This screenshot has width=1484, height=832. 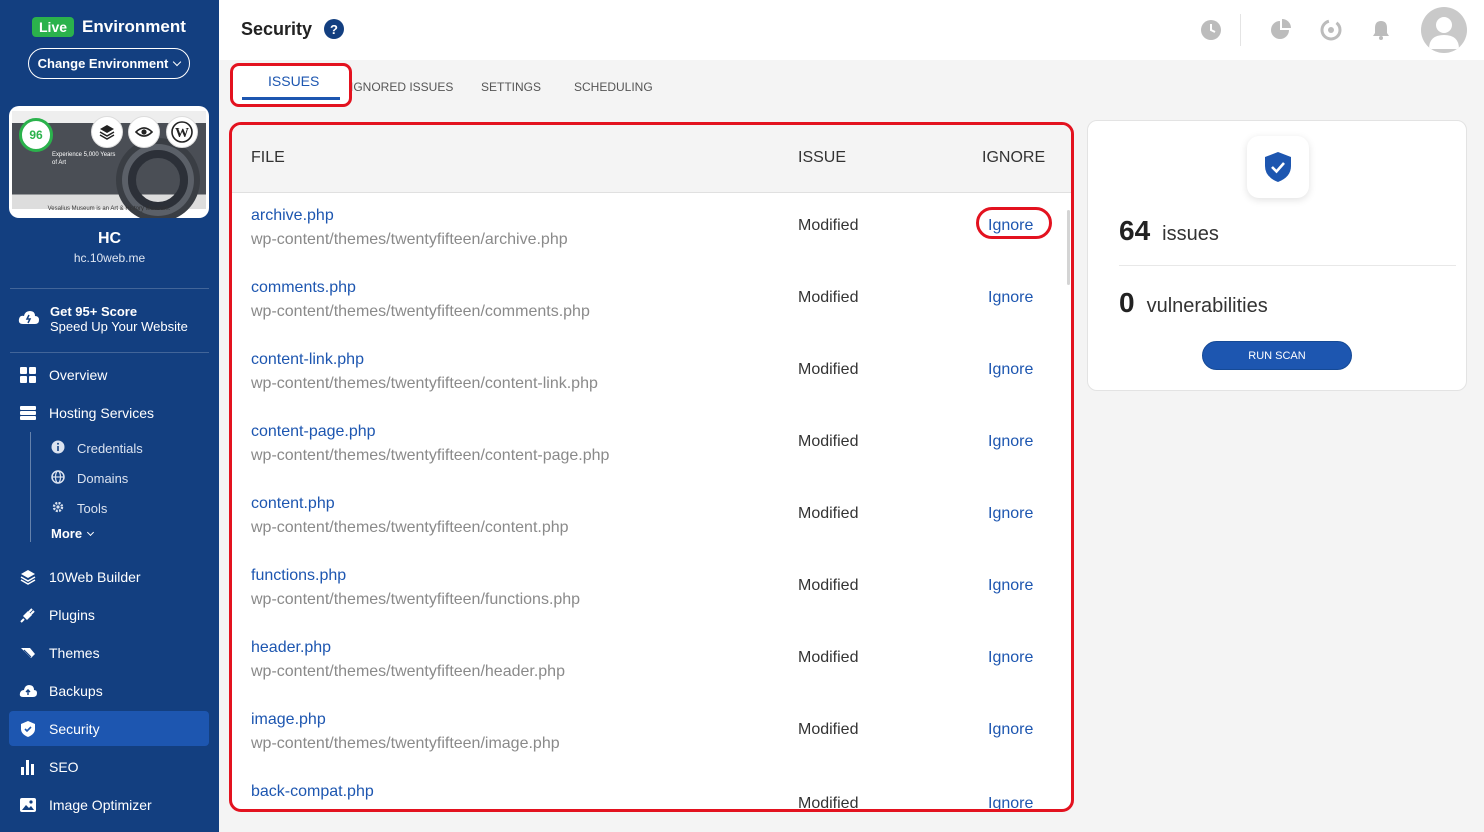 I want to click on environment-header: Live Environment, so click(x=109, y=27).